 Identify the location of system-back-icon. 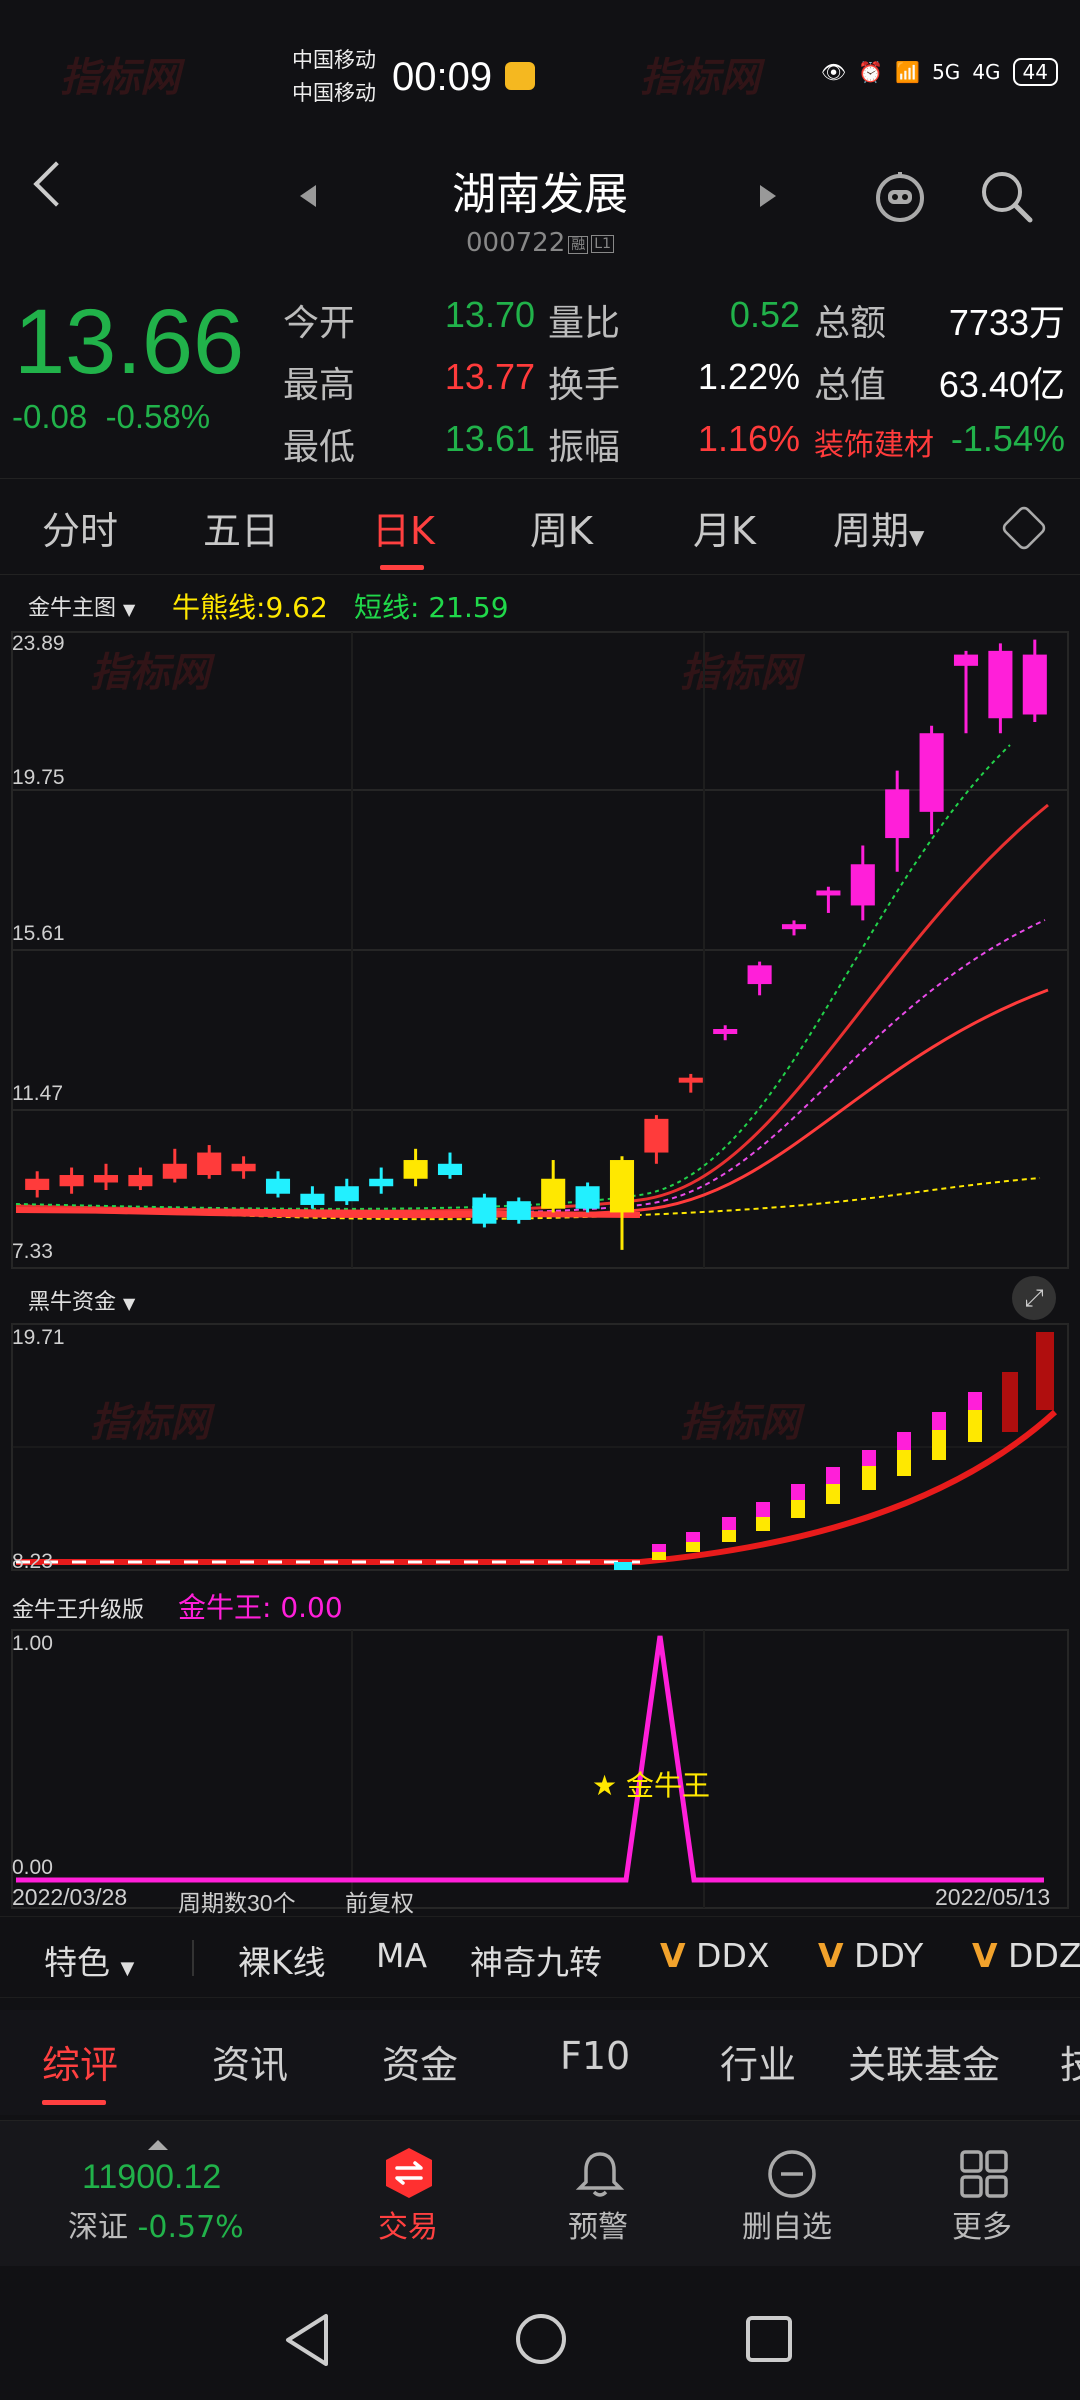
(307, 2340).